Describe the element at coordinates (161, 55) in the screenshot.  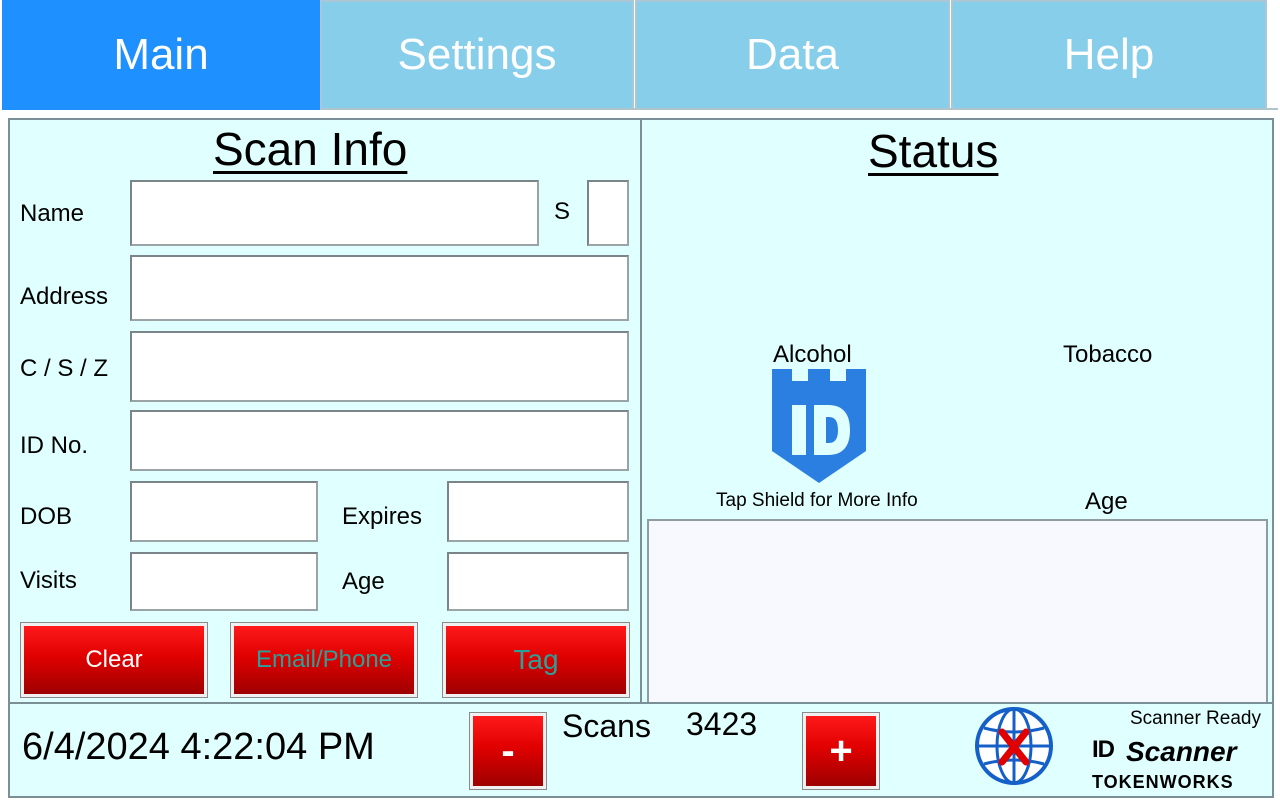
I see `tab-main: Main` at that location.